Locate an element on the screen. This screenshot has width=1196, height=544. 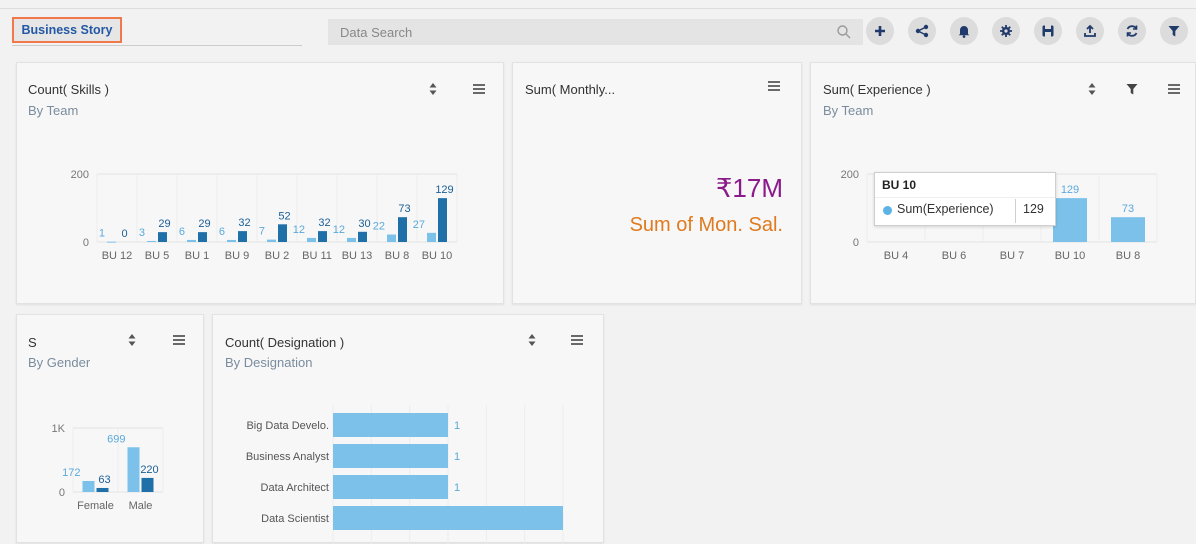
card-subtitle: By Gender is located at coordinates (59, 362).